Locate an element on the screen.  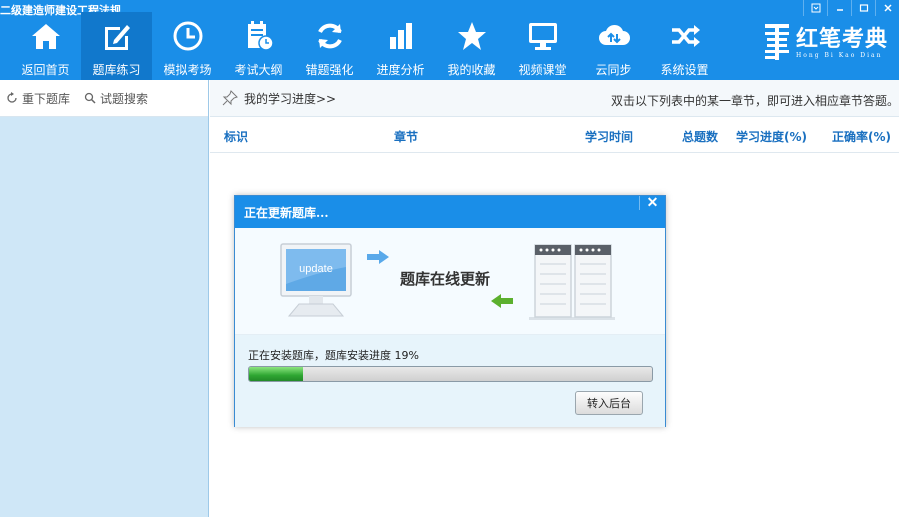
nav-label: 进度分析 is located at coordinates (400, 70).